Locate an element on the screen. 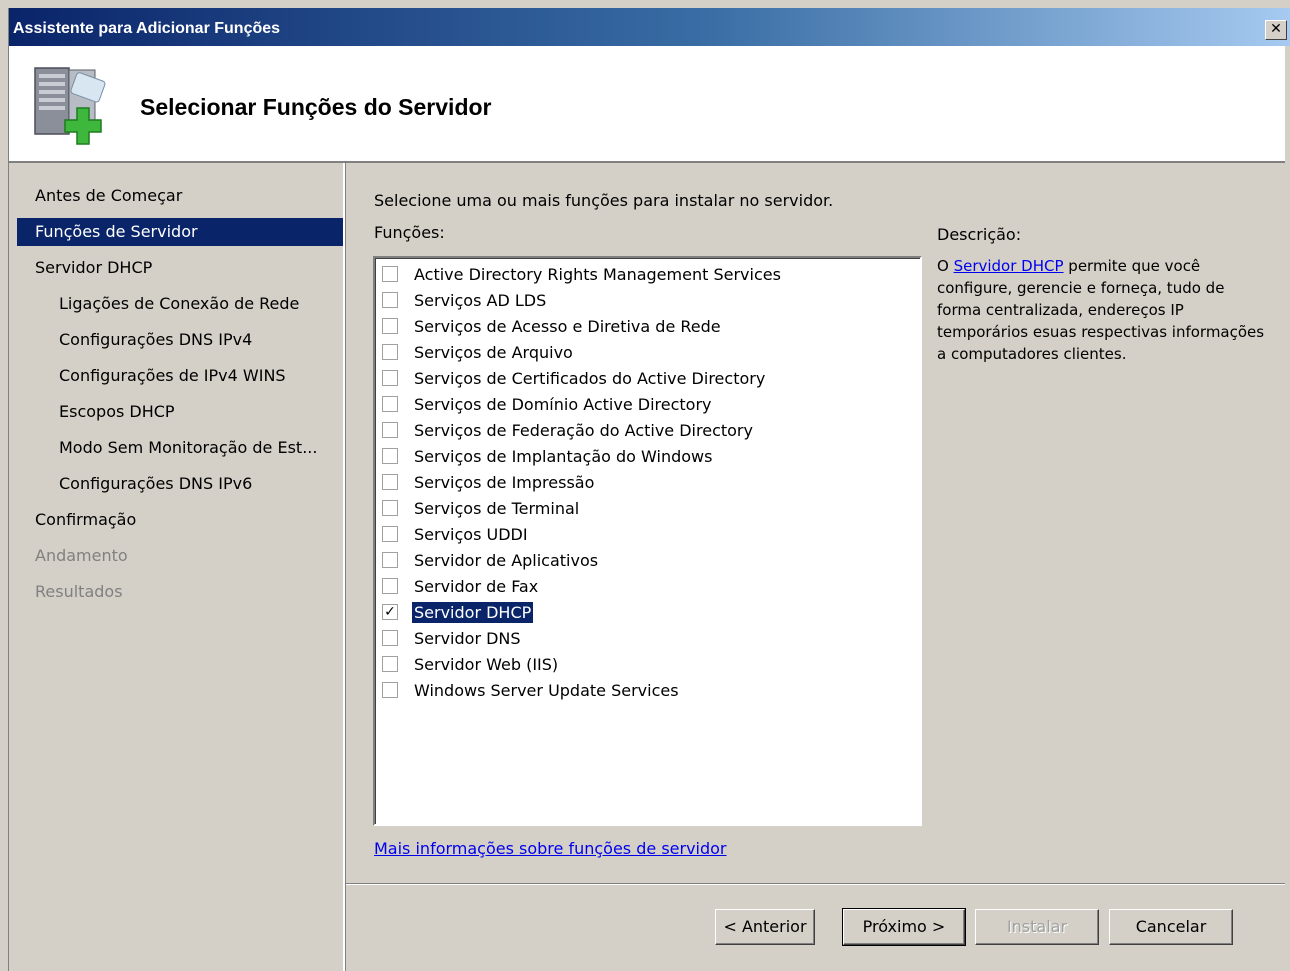  nav-step-config-dns-ipv4: Configurações DNS IPv4 is located at coordinates (180, 340).